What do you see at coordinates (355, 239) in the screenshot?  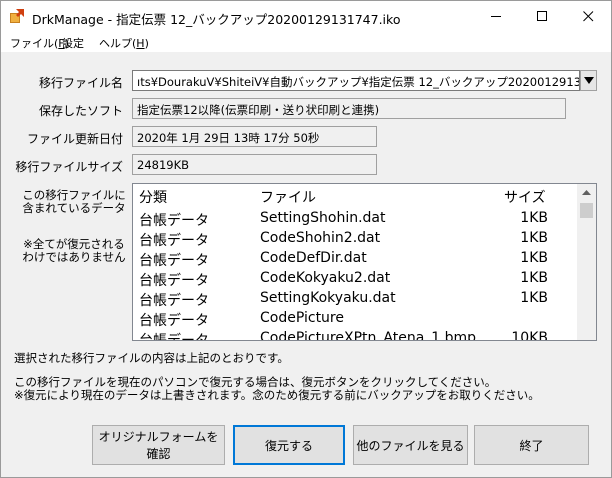 I see `table-row: 台帳データ CodeShohin2.dat 1KB` at bounding box center [355, 239].